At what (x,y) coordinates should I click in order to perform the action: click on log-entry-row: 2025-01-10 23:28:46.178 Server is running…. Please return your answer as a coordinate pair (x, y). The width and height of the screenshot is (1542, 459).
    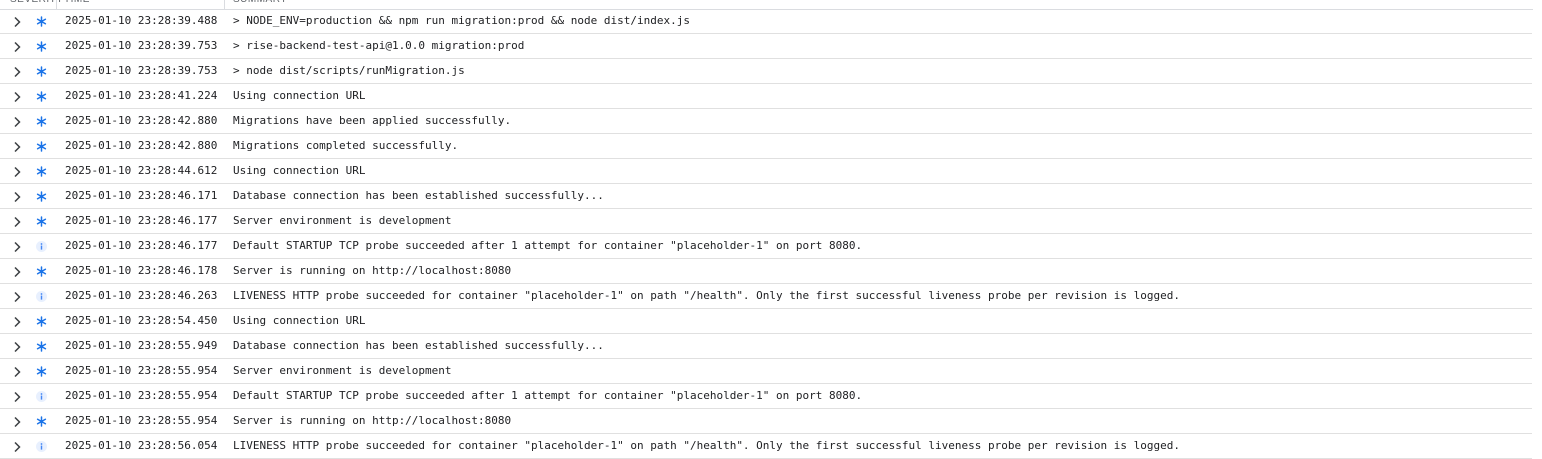
    Looking at the image, I should click on (771, 271).